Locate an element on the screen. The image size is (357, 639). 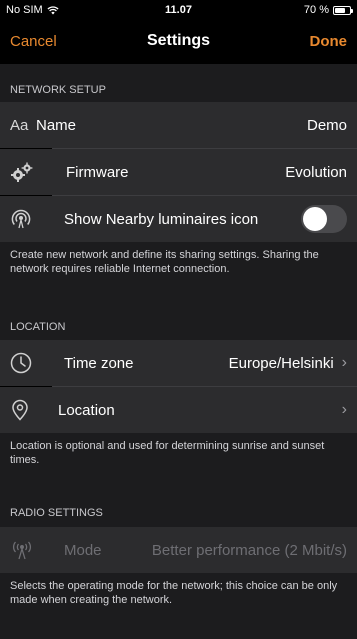
battery-info: 70 % is located at coordinates (328, 10).